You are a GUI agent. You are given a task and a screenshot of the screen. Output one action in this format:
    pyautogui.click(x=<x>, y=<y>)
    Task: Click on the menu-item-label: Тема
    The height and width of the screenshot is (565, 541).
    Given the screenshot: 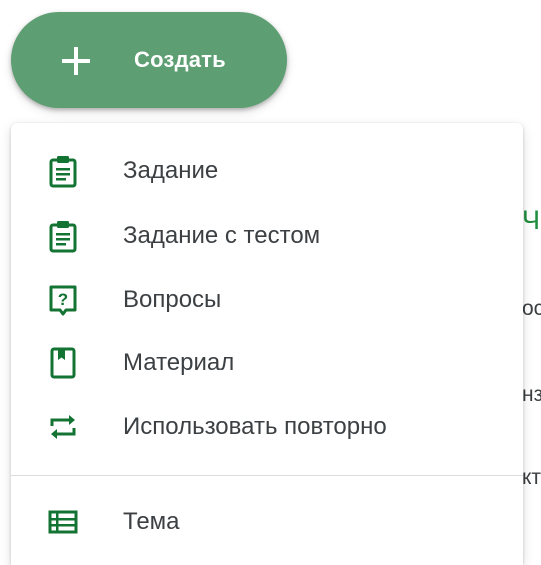 What is the action you would take?
    pyautogui.click(x=151, y=521)
    